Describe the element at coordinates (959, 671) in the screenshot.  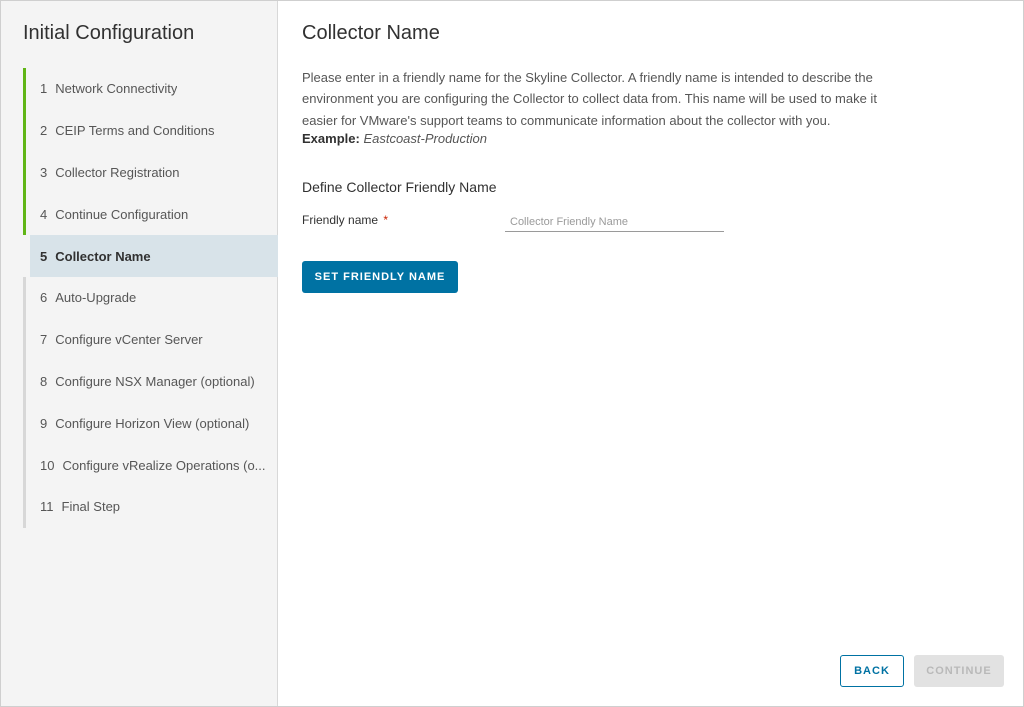
I see `continue-button: CONTINUE` at that location.